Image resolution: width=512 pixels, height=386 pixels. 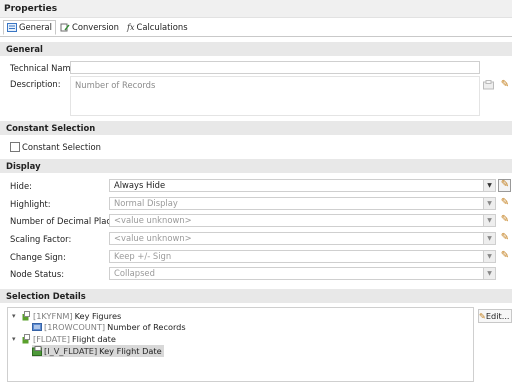 I want to click on hide-select: Always Hide ▼, so click(x=302, y=185).